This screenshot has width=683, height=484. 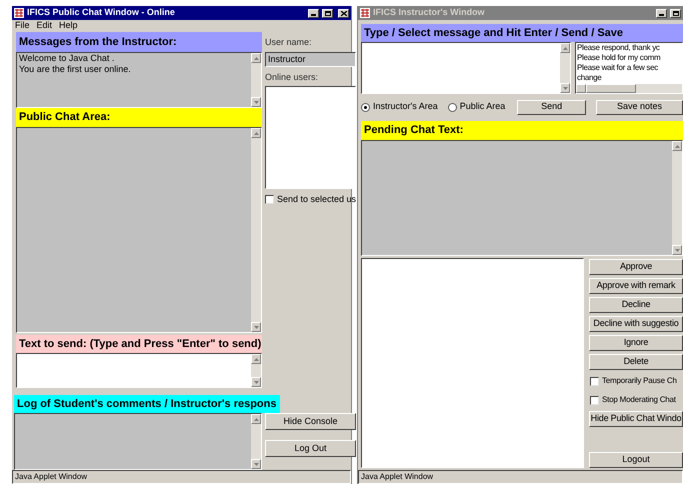 I want to click on log-out-button: Log Out, so click(x=310, y=448).